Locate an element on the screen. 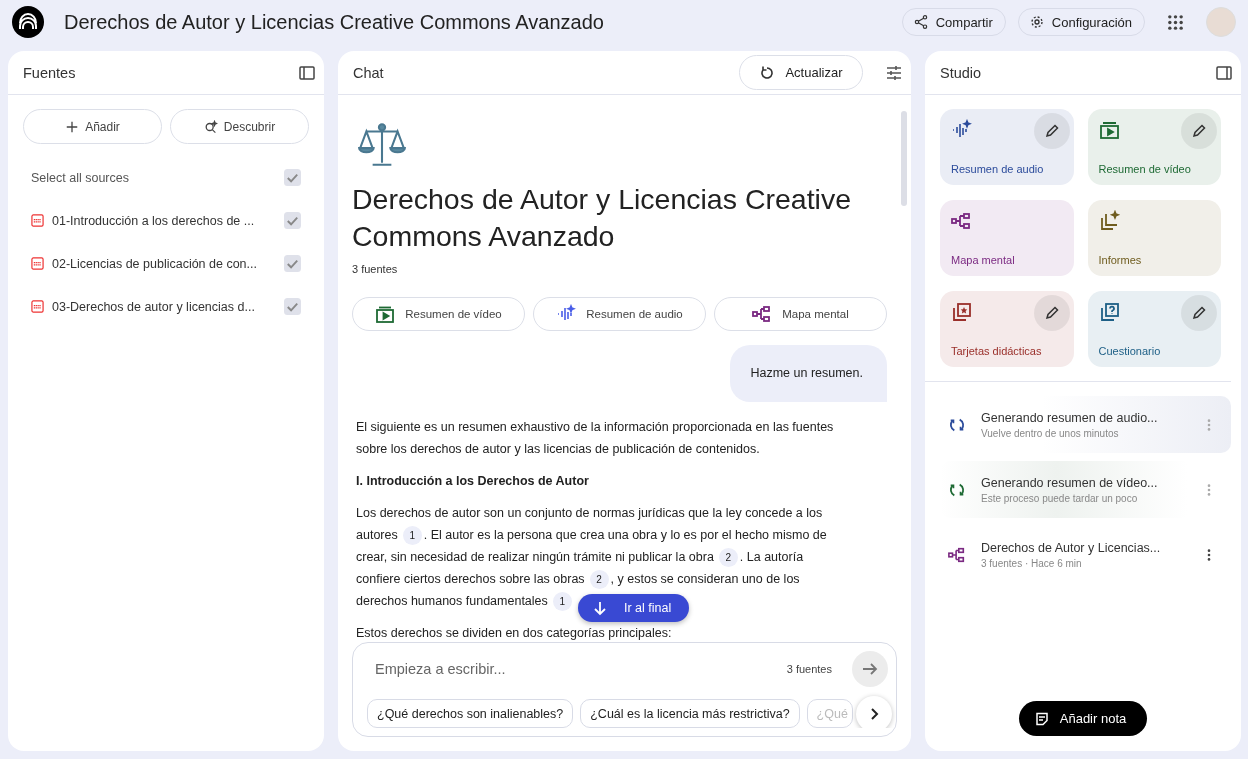 This screenshot has height=759, width=1248. tile-label: Tarjetas didácticas is located at coordinates (996, 351).